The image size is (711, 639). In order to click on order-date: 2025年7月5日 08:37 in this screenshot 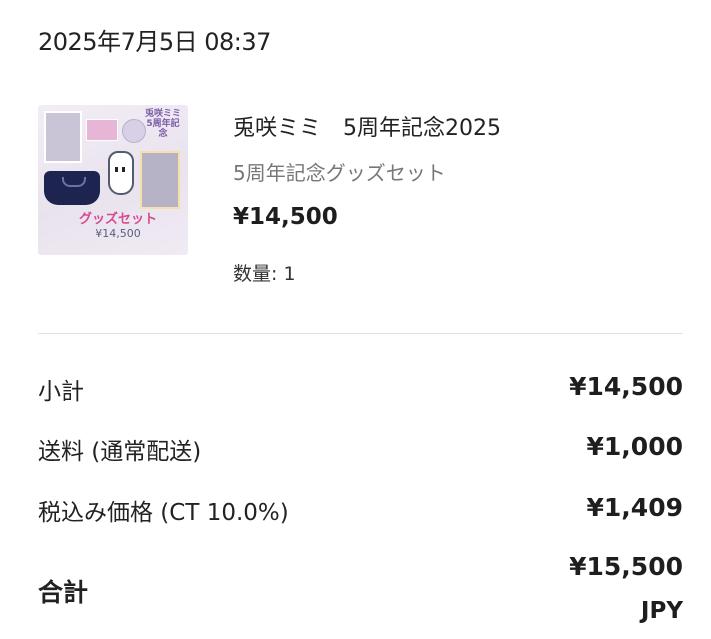, I will do `click(154, 42)`.